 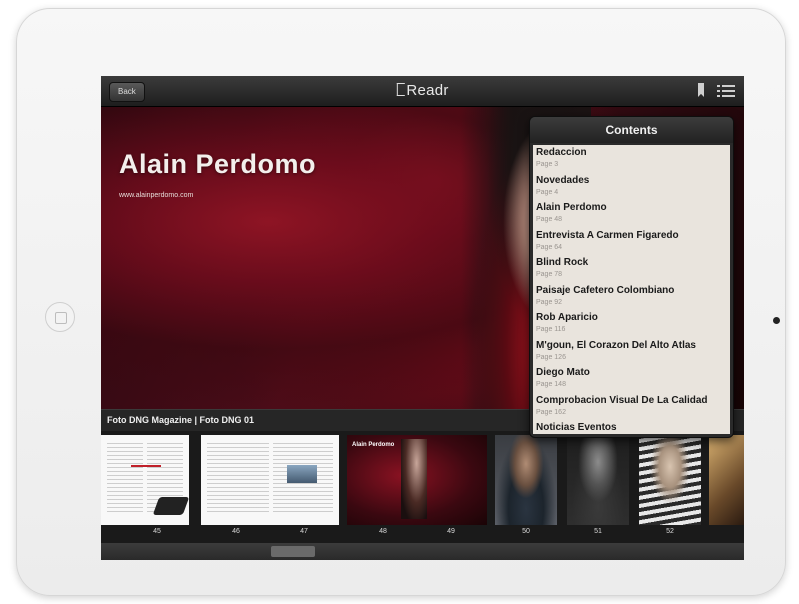 I want to click on contents-item-page: Page 116, so click(x=551, y=329).